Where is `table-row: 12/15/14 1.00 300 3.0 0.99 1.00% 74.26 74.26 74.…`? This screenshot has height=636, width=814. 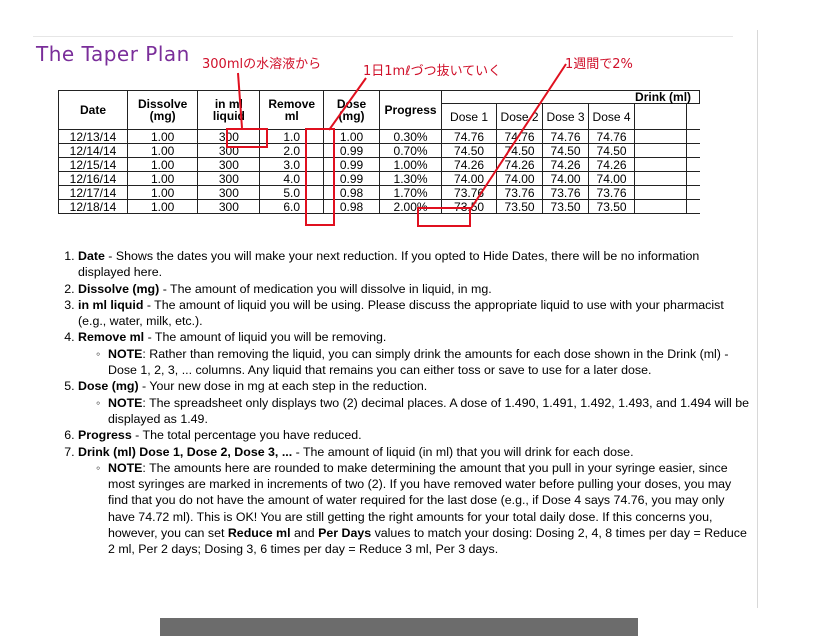
table-row: 12/15/14 1.00 300 3.0 0.99 1.00% 74.26 74.26 74.… is located at coordinates (379, 164).